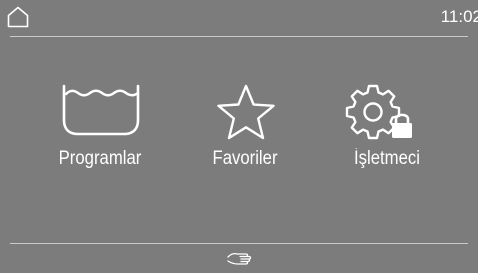 The image size is (478, 273). Describe the element at coordinates (239, 36) in the screenshot. I see `top-divider` at that location.